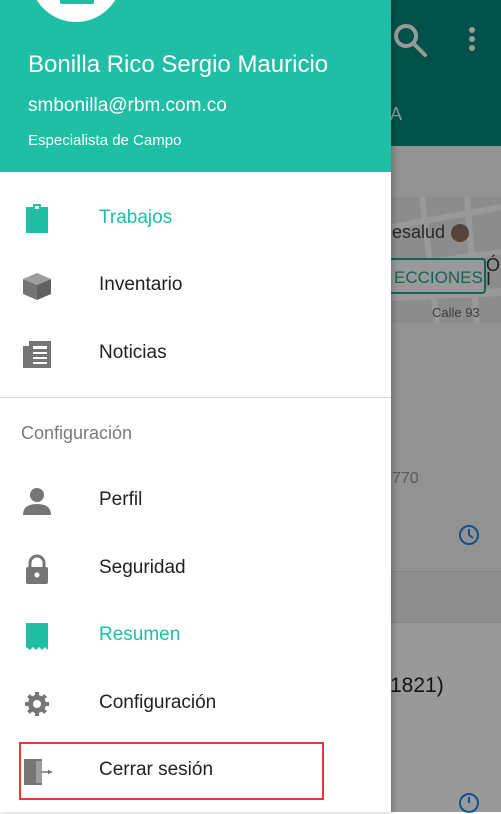 The width and height of the screenshot is (501, 814). What do you see at coordinates (195, 635) in the screenshot?
I see `nav-item-resumen: Resumen` at bounding box center [195, 635].